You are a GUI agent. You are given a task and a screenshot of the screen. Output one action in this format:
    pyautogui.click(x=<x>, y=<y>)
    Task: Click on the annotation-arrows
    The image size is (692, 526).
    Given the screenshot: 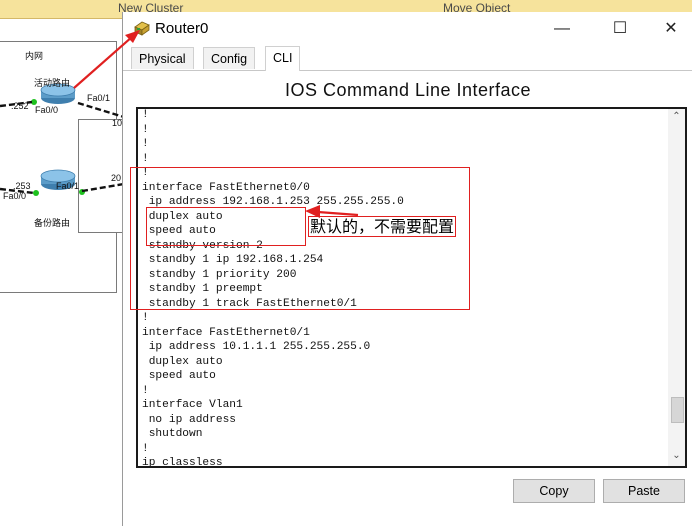 What is the action you would take?
    pyautogui.click(x=216, y=124)
    